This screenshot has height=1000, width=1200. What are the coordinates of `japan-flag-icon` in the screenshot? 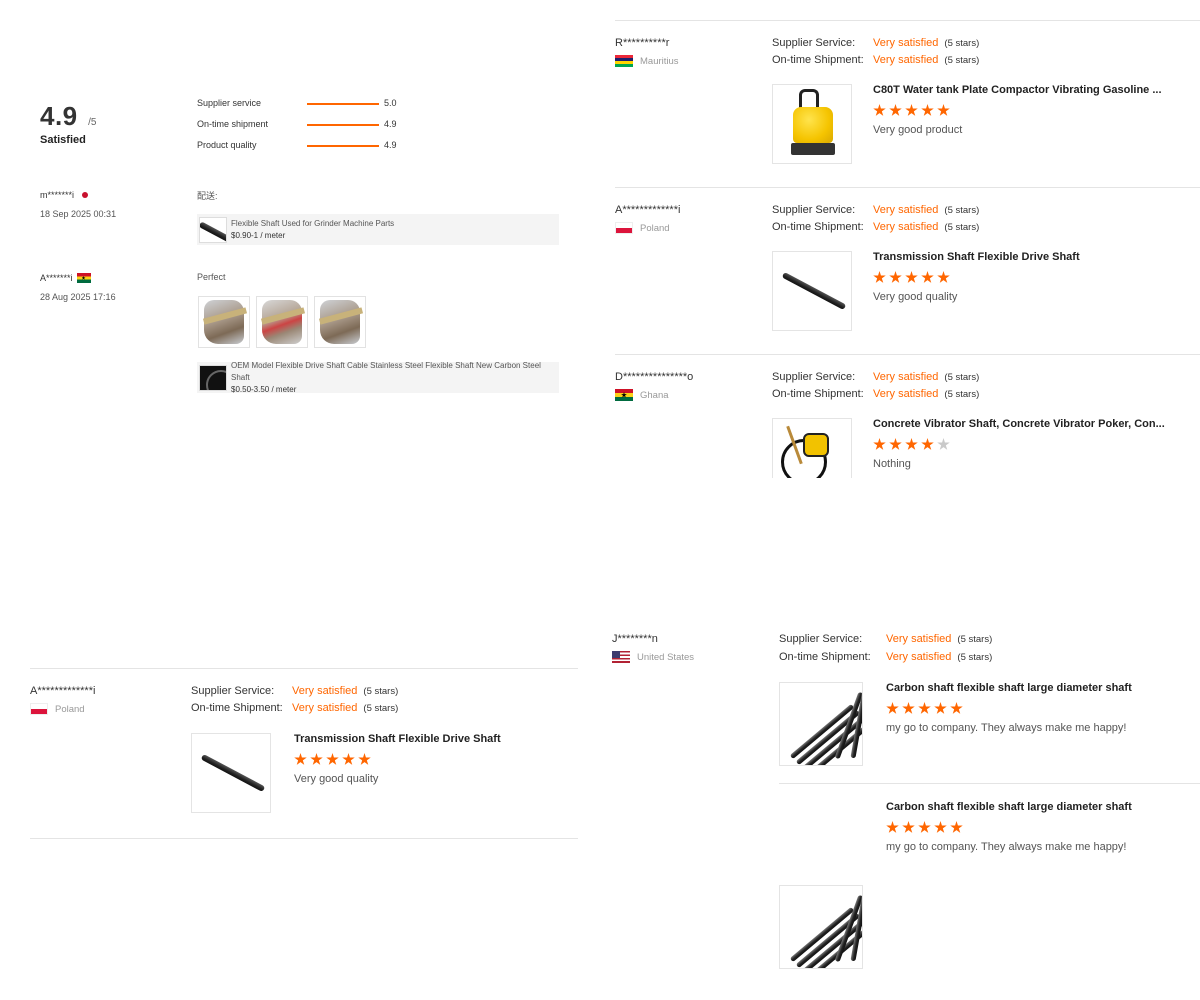 It's located at (85, 195).